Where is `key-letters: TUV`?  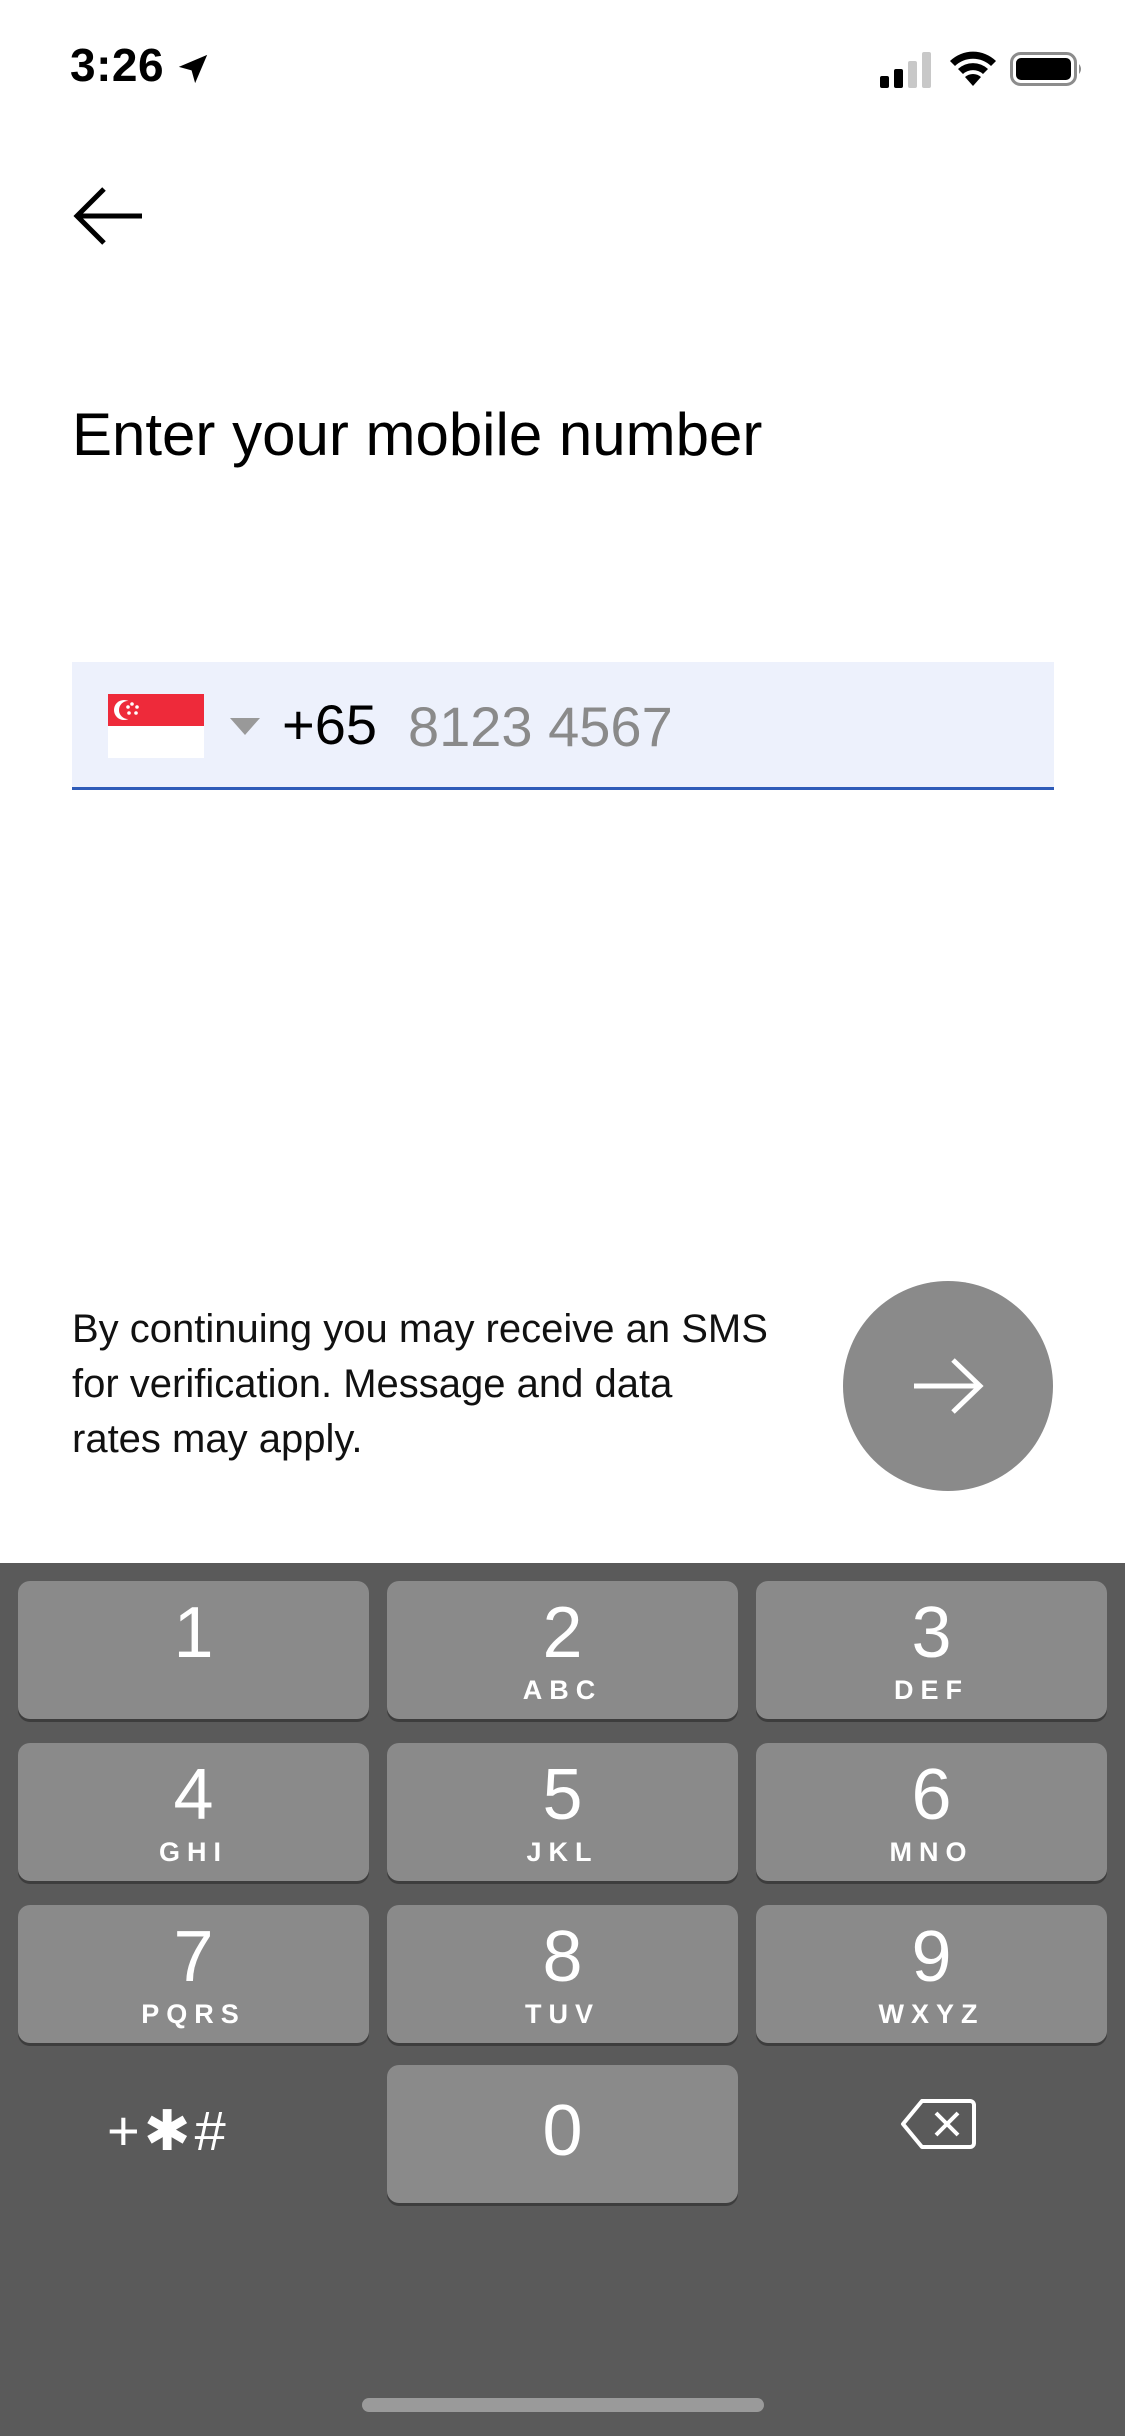 key-letters: TUV is located at coordinates (562, 2014).